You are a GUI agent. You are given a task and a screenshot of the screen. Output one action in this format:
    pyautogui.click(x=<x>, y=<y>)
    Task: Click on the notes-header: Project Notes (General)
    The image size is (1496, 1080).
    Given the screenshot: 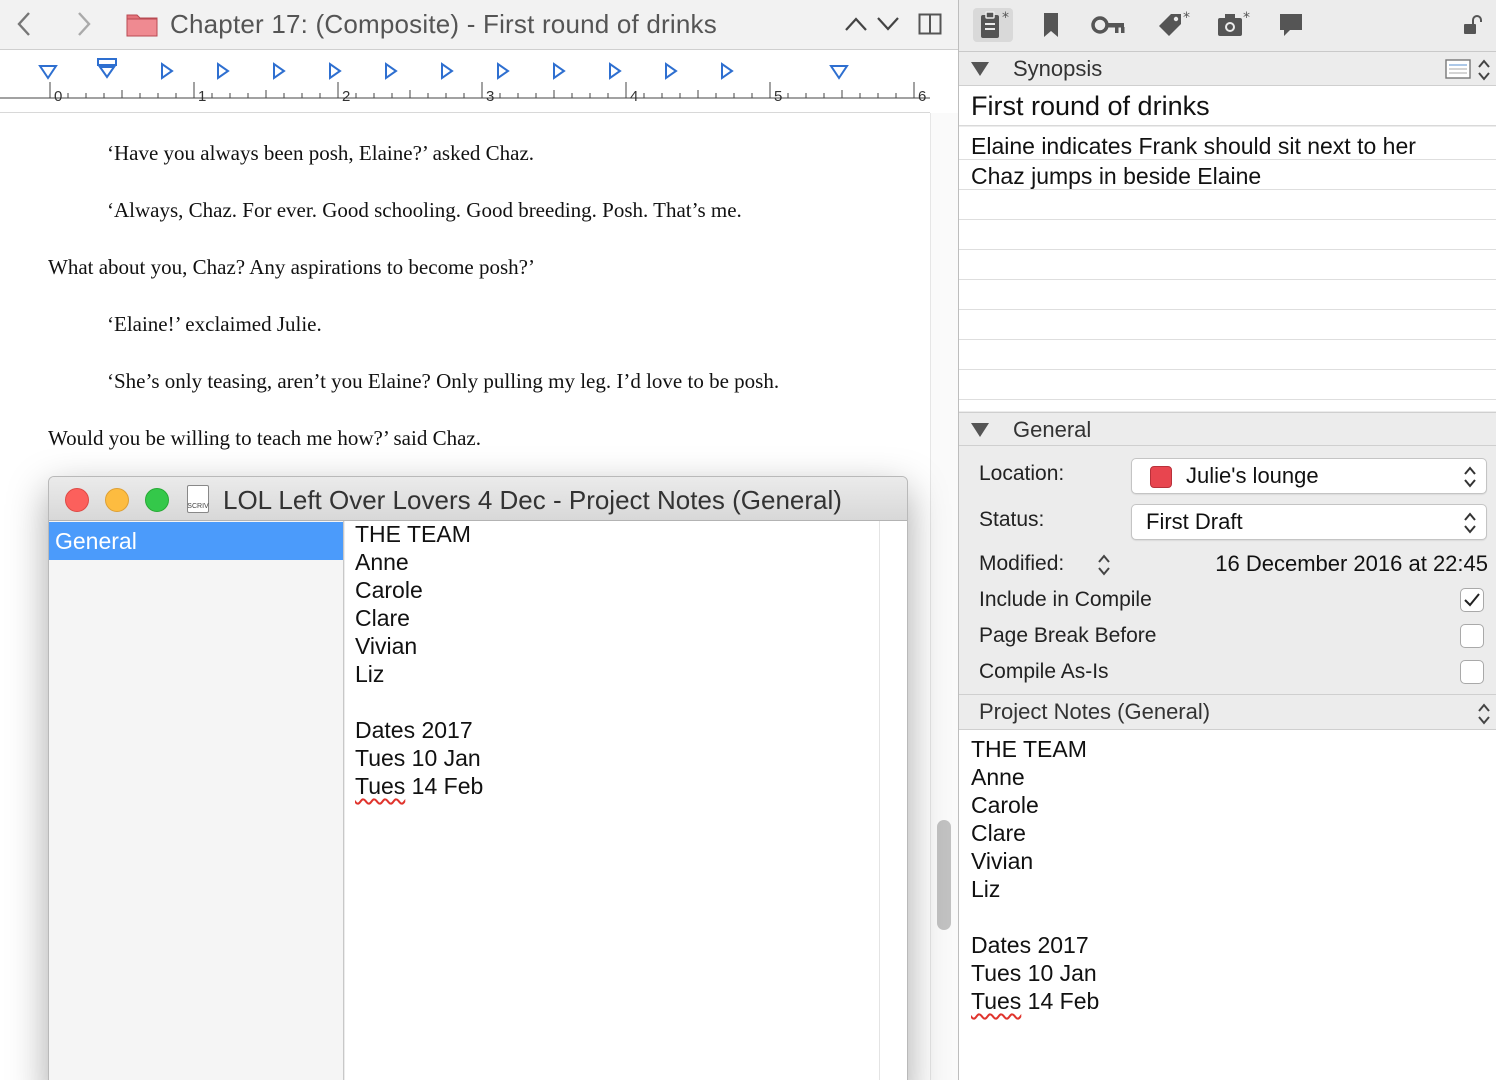 What is the action you would take?
    pyautogui.click(x=1227, y=712)
    